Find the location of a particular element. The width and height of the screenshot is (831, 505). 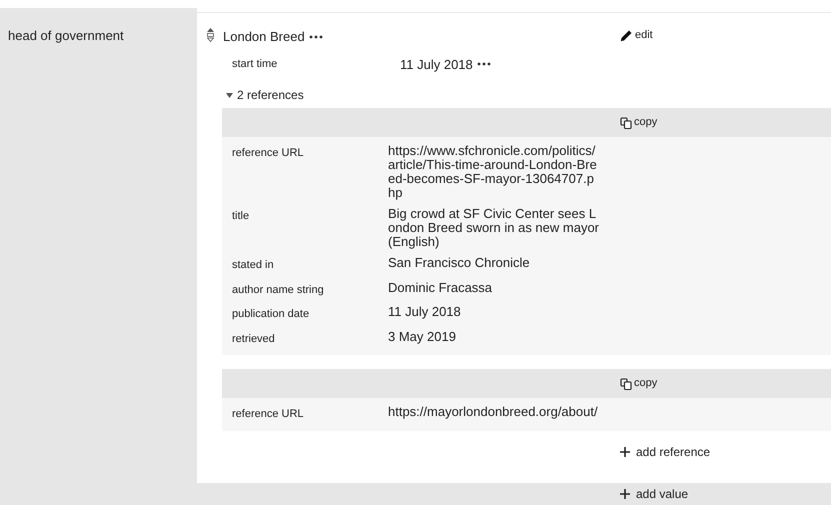

reference-value: https://mayorlondonbreed.org/about/ is located at coordinates (494, 412).